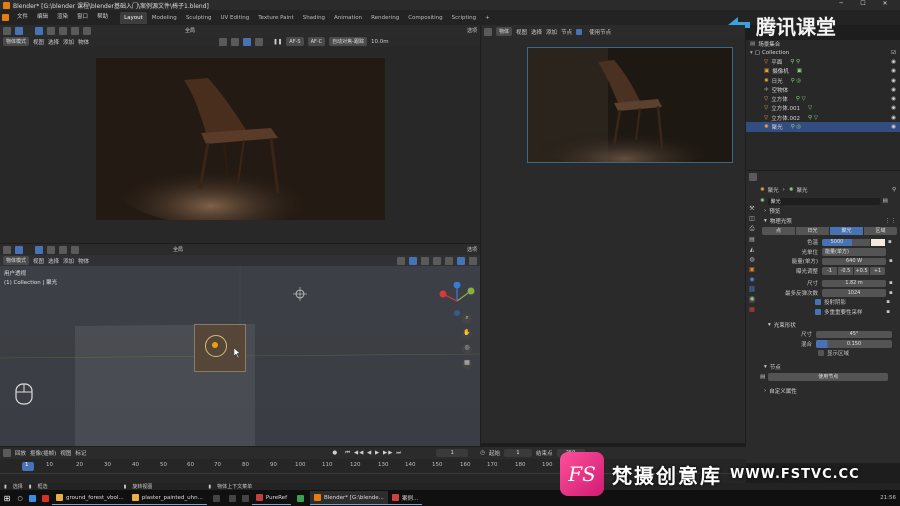 The height and width of the screenshot is (506, 900). Describe the element at coordinates (845, 271) in the screenshot. I see `exposure-minus-half-button: -0.5` at that location.